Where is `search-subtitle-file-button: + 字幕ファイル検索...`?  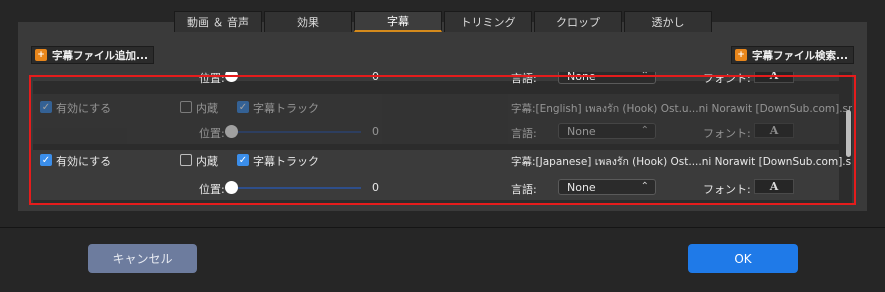 search-subtitle-file-button: + 字幕ファイル検索... is located at coordinates (792, 55).